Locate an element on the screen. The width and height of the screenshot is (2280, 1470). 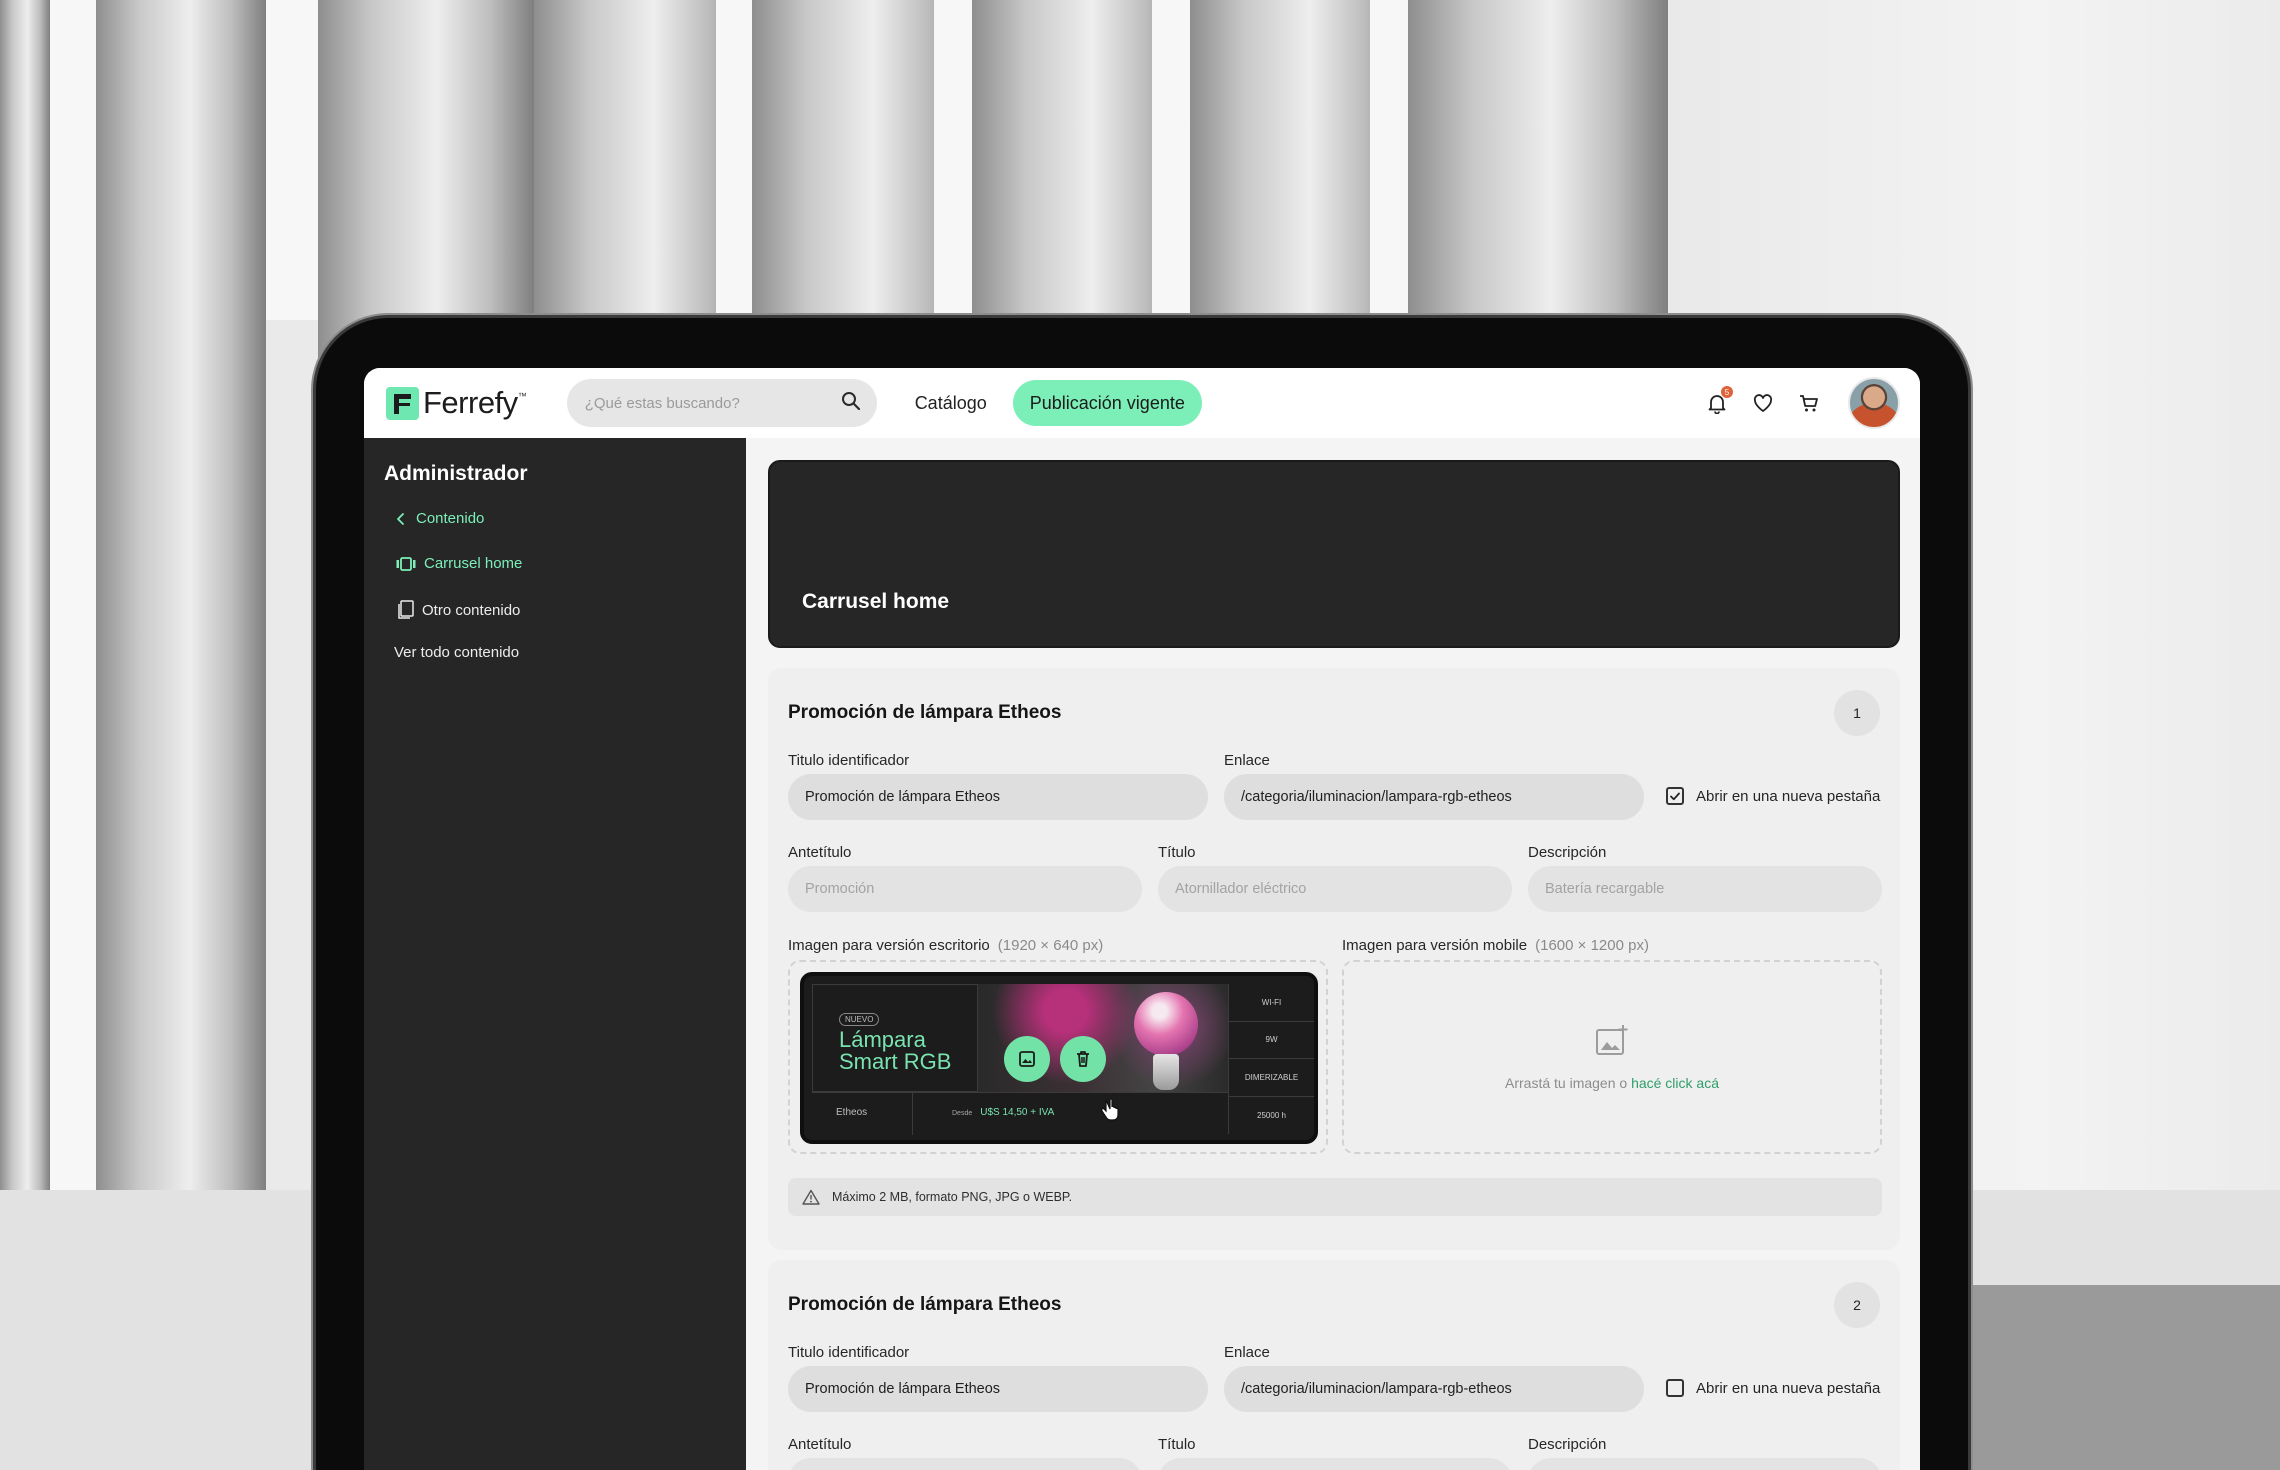
dropzone-browse-link: hacé click acá is located at coordinates (1675, 1083).